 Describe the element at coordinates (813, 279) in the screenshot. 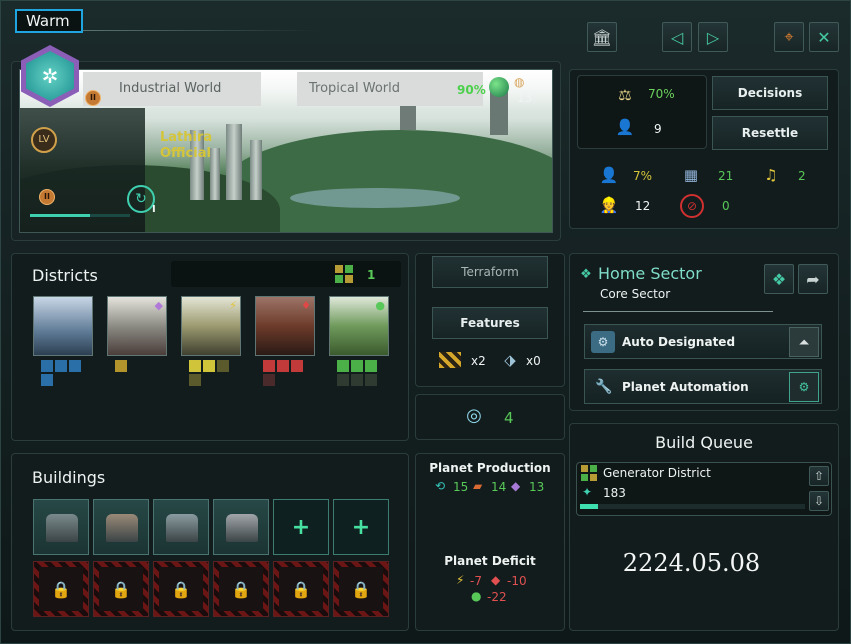

I see `sector-transfer-button: ➦` at that location.